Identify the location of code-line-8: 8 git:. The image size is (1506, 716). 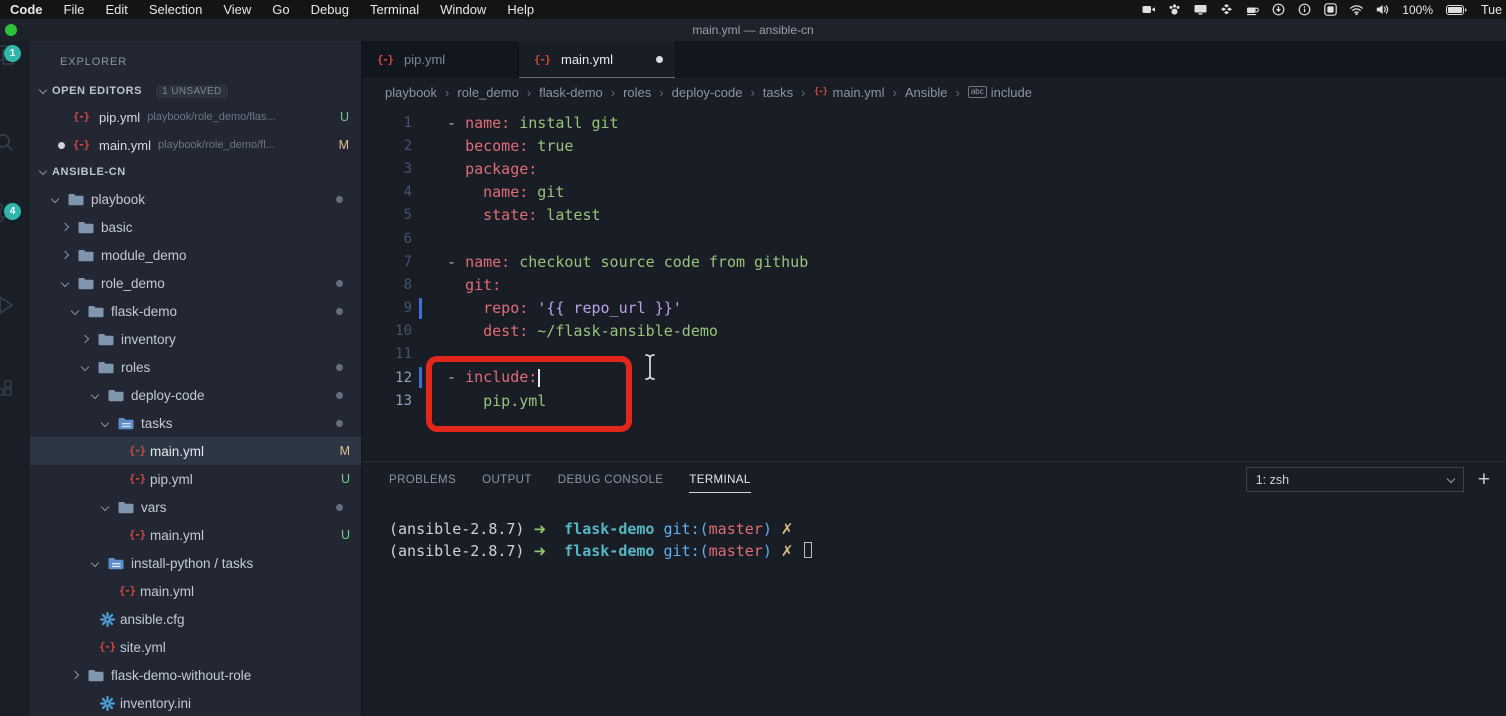
(934, 284).